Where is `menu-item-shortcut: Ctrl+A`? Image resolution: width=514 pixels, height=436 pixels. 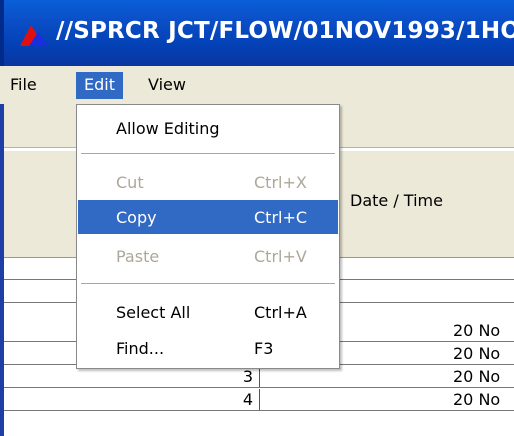 menu-item-shortcut: Ctrl+A is located at coordinates (280, 312).